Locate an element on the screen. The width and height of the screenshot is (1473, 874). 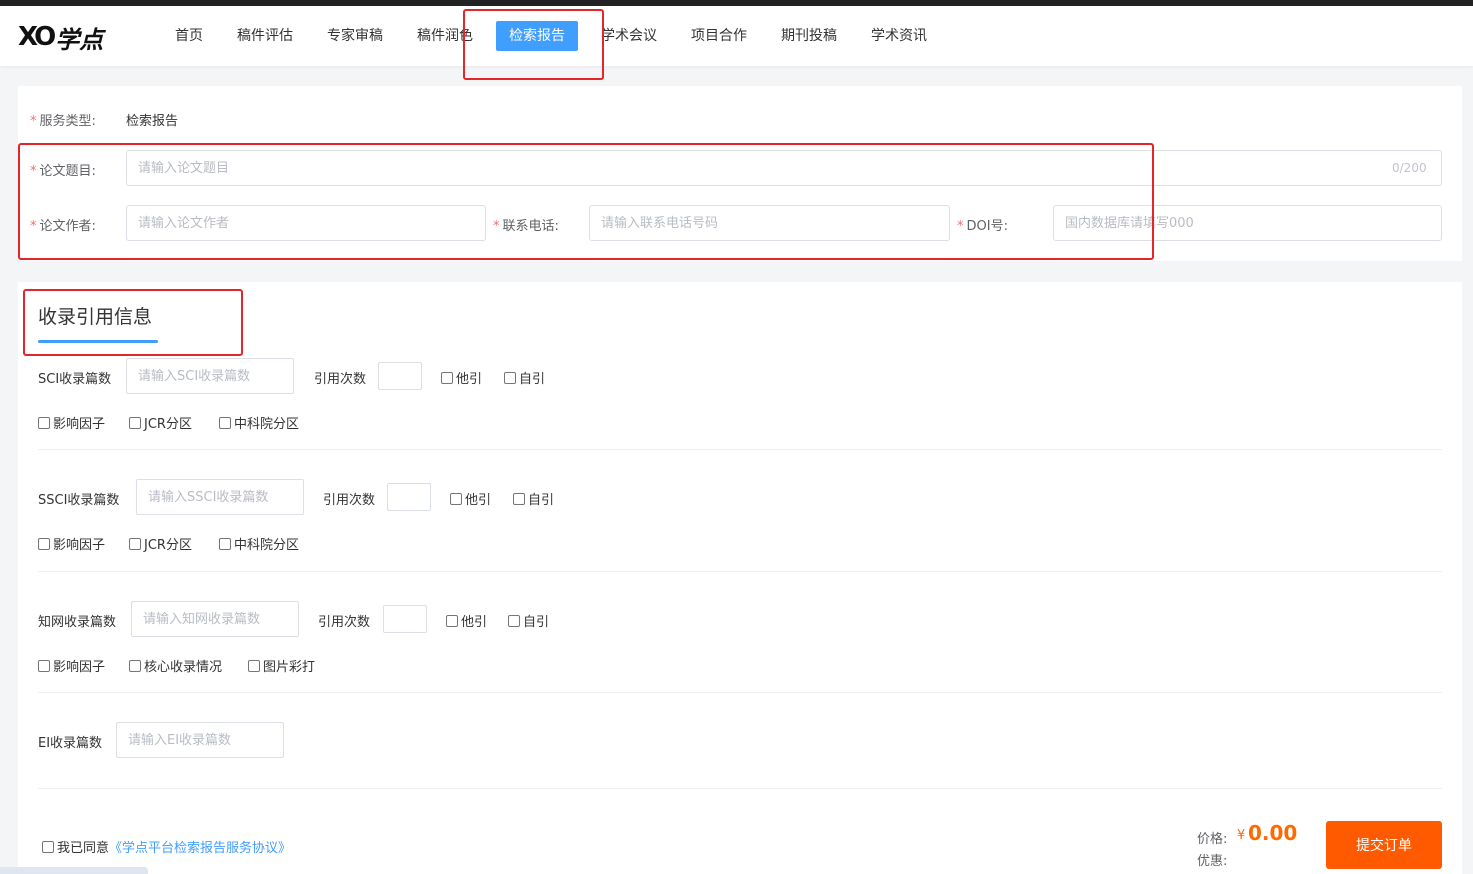
sci-cite-count-input is located at coordinates (400, 376).